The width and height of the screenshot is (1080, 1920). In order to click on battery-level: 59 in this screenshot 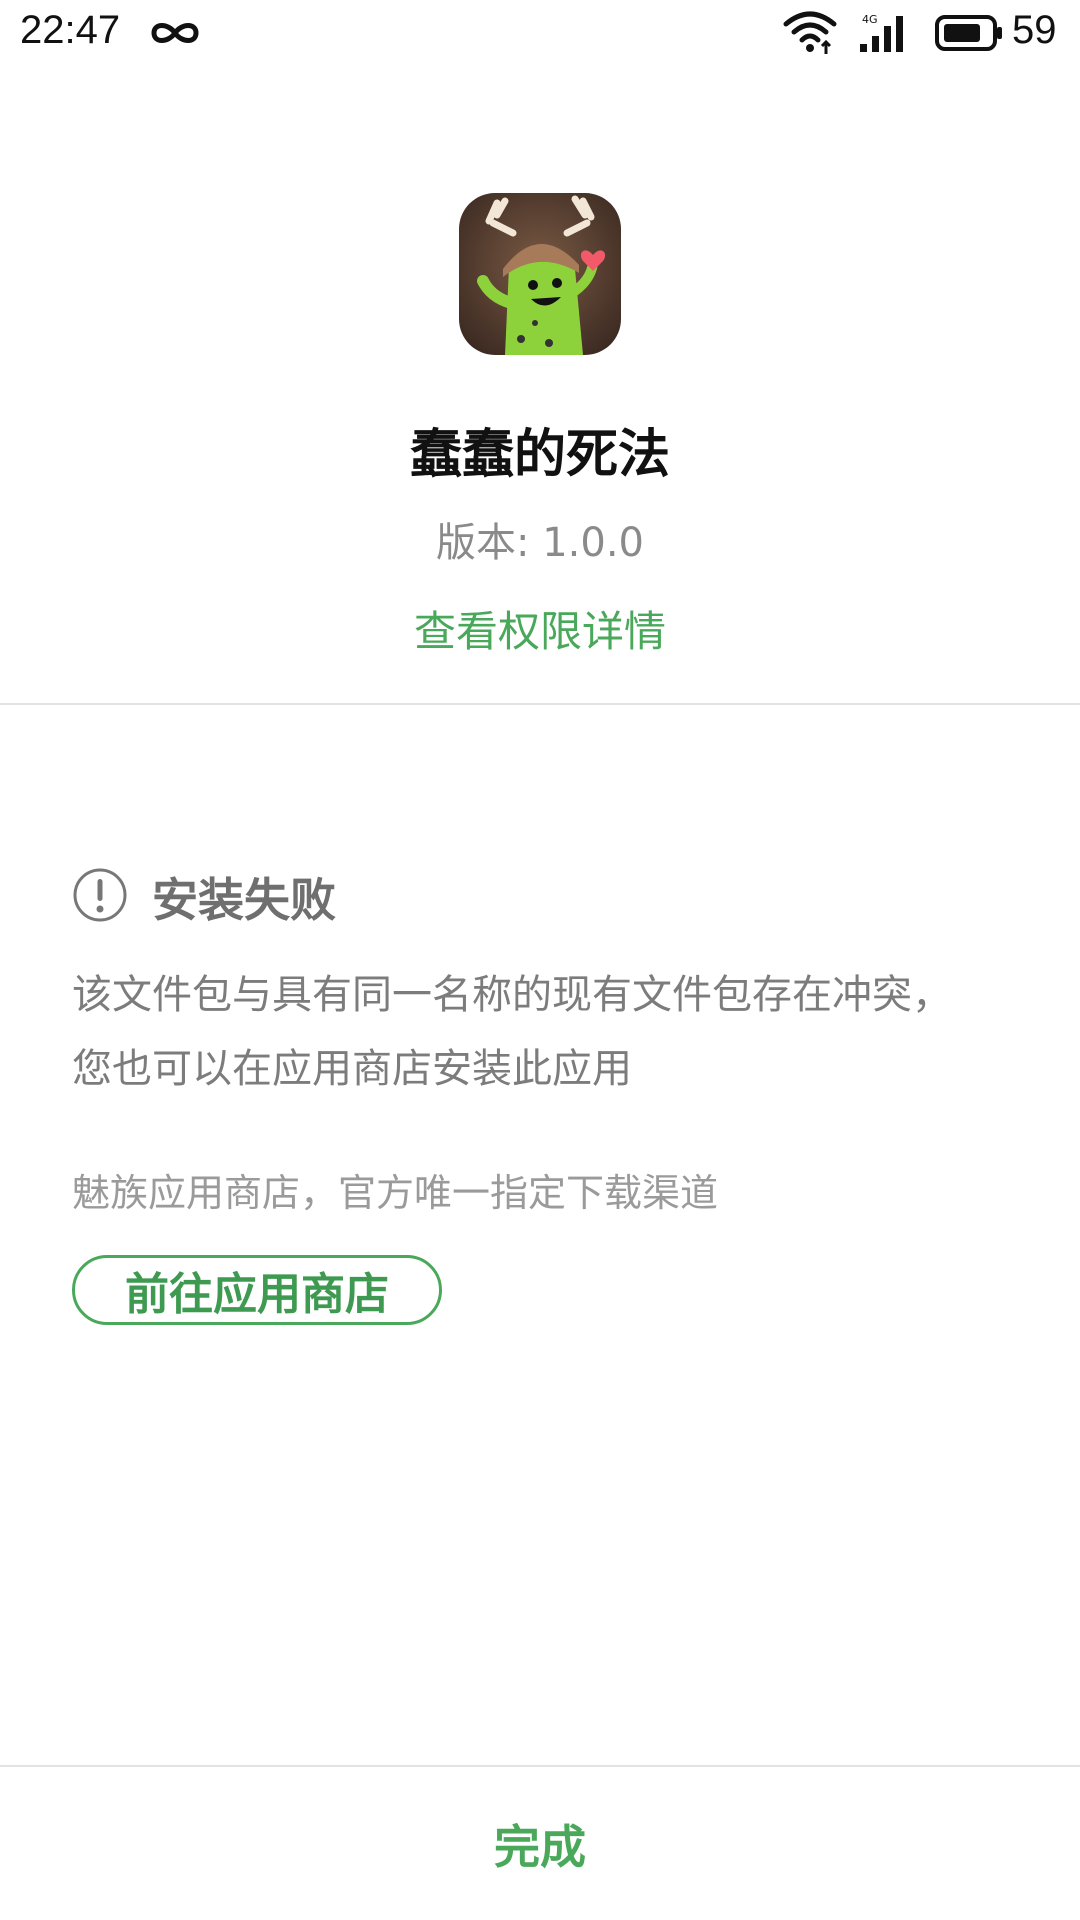, I will do `click(1034, 30)`.